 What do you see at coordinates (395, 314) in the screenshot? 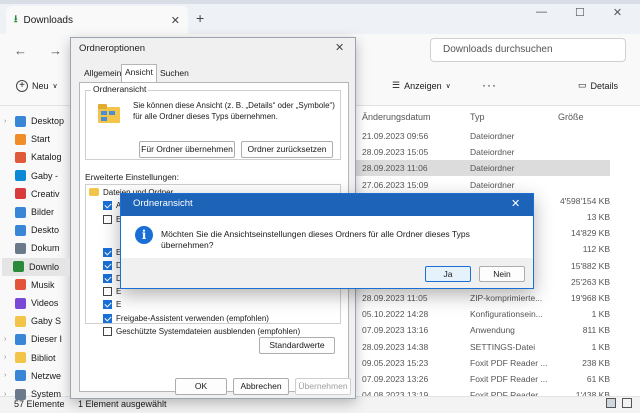
I see `file-date: 05.10.2022 14:28` at bounding box center [395, 314].